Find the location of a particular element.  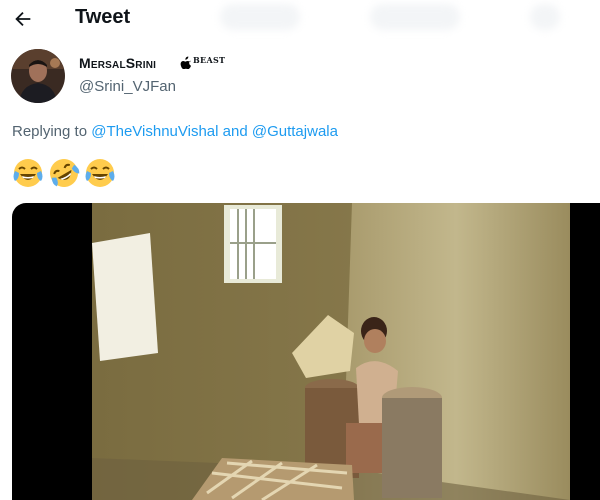

author-display-name: MersalSrini is located at coordinates (117, 63).